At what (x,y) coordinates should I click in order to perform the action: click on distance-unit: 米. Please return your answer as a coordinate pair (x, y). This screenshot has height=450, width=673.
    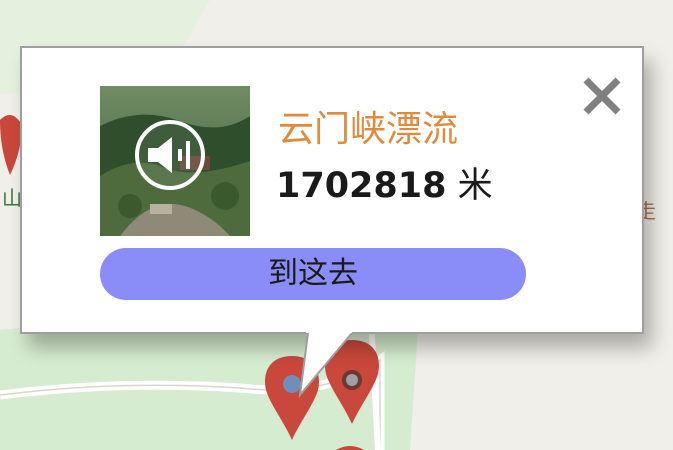
    Looking at the image, I should click on (475, 186).